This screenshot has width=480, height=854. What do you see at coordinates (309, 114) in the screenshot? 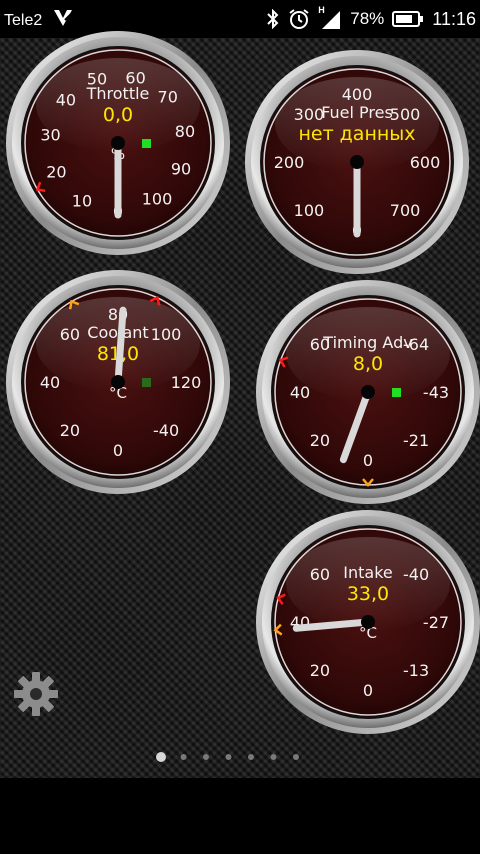
I see `tick-label: 300` at bounding box center [309, 114].